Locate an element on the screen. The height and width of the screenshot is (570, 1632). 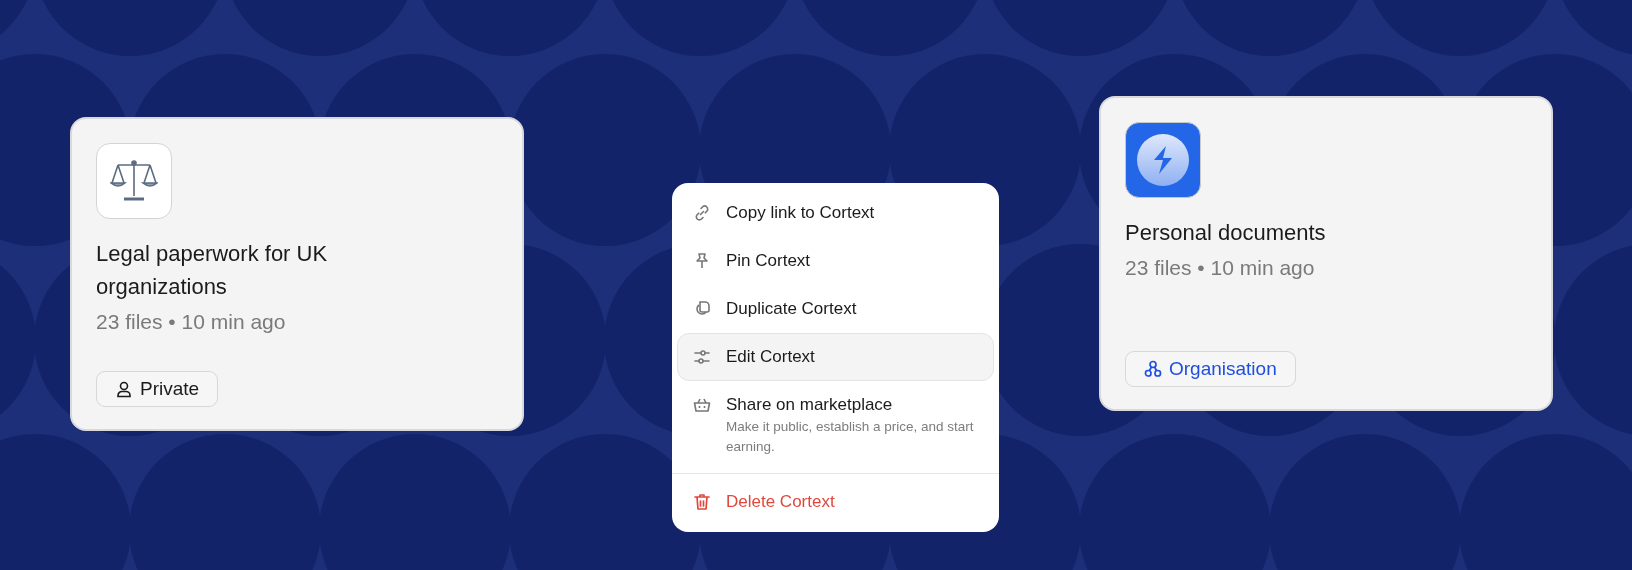
sliders-icon is located at coordinates (702, 357).